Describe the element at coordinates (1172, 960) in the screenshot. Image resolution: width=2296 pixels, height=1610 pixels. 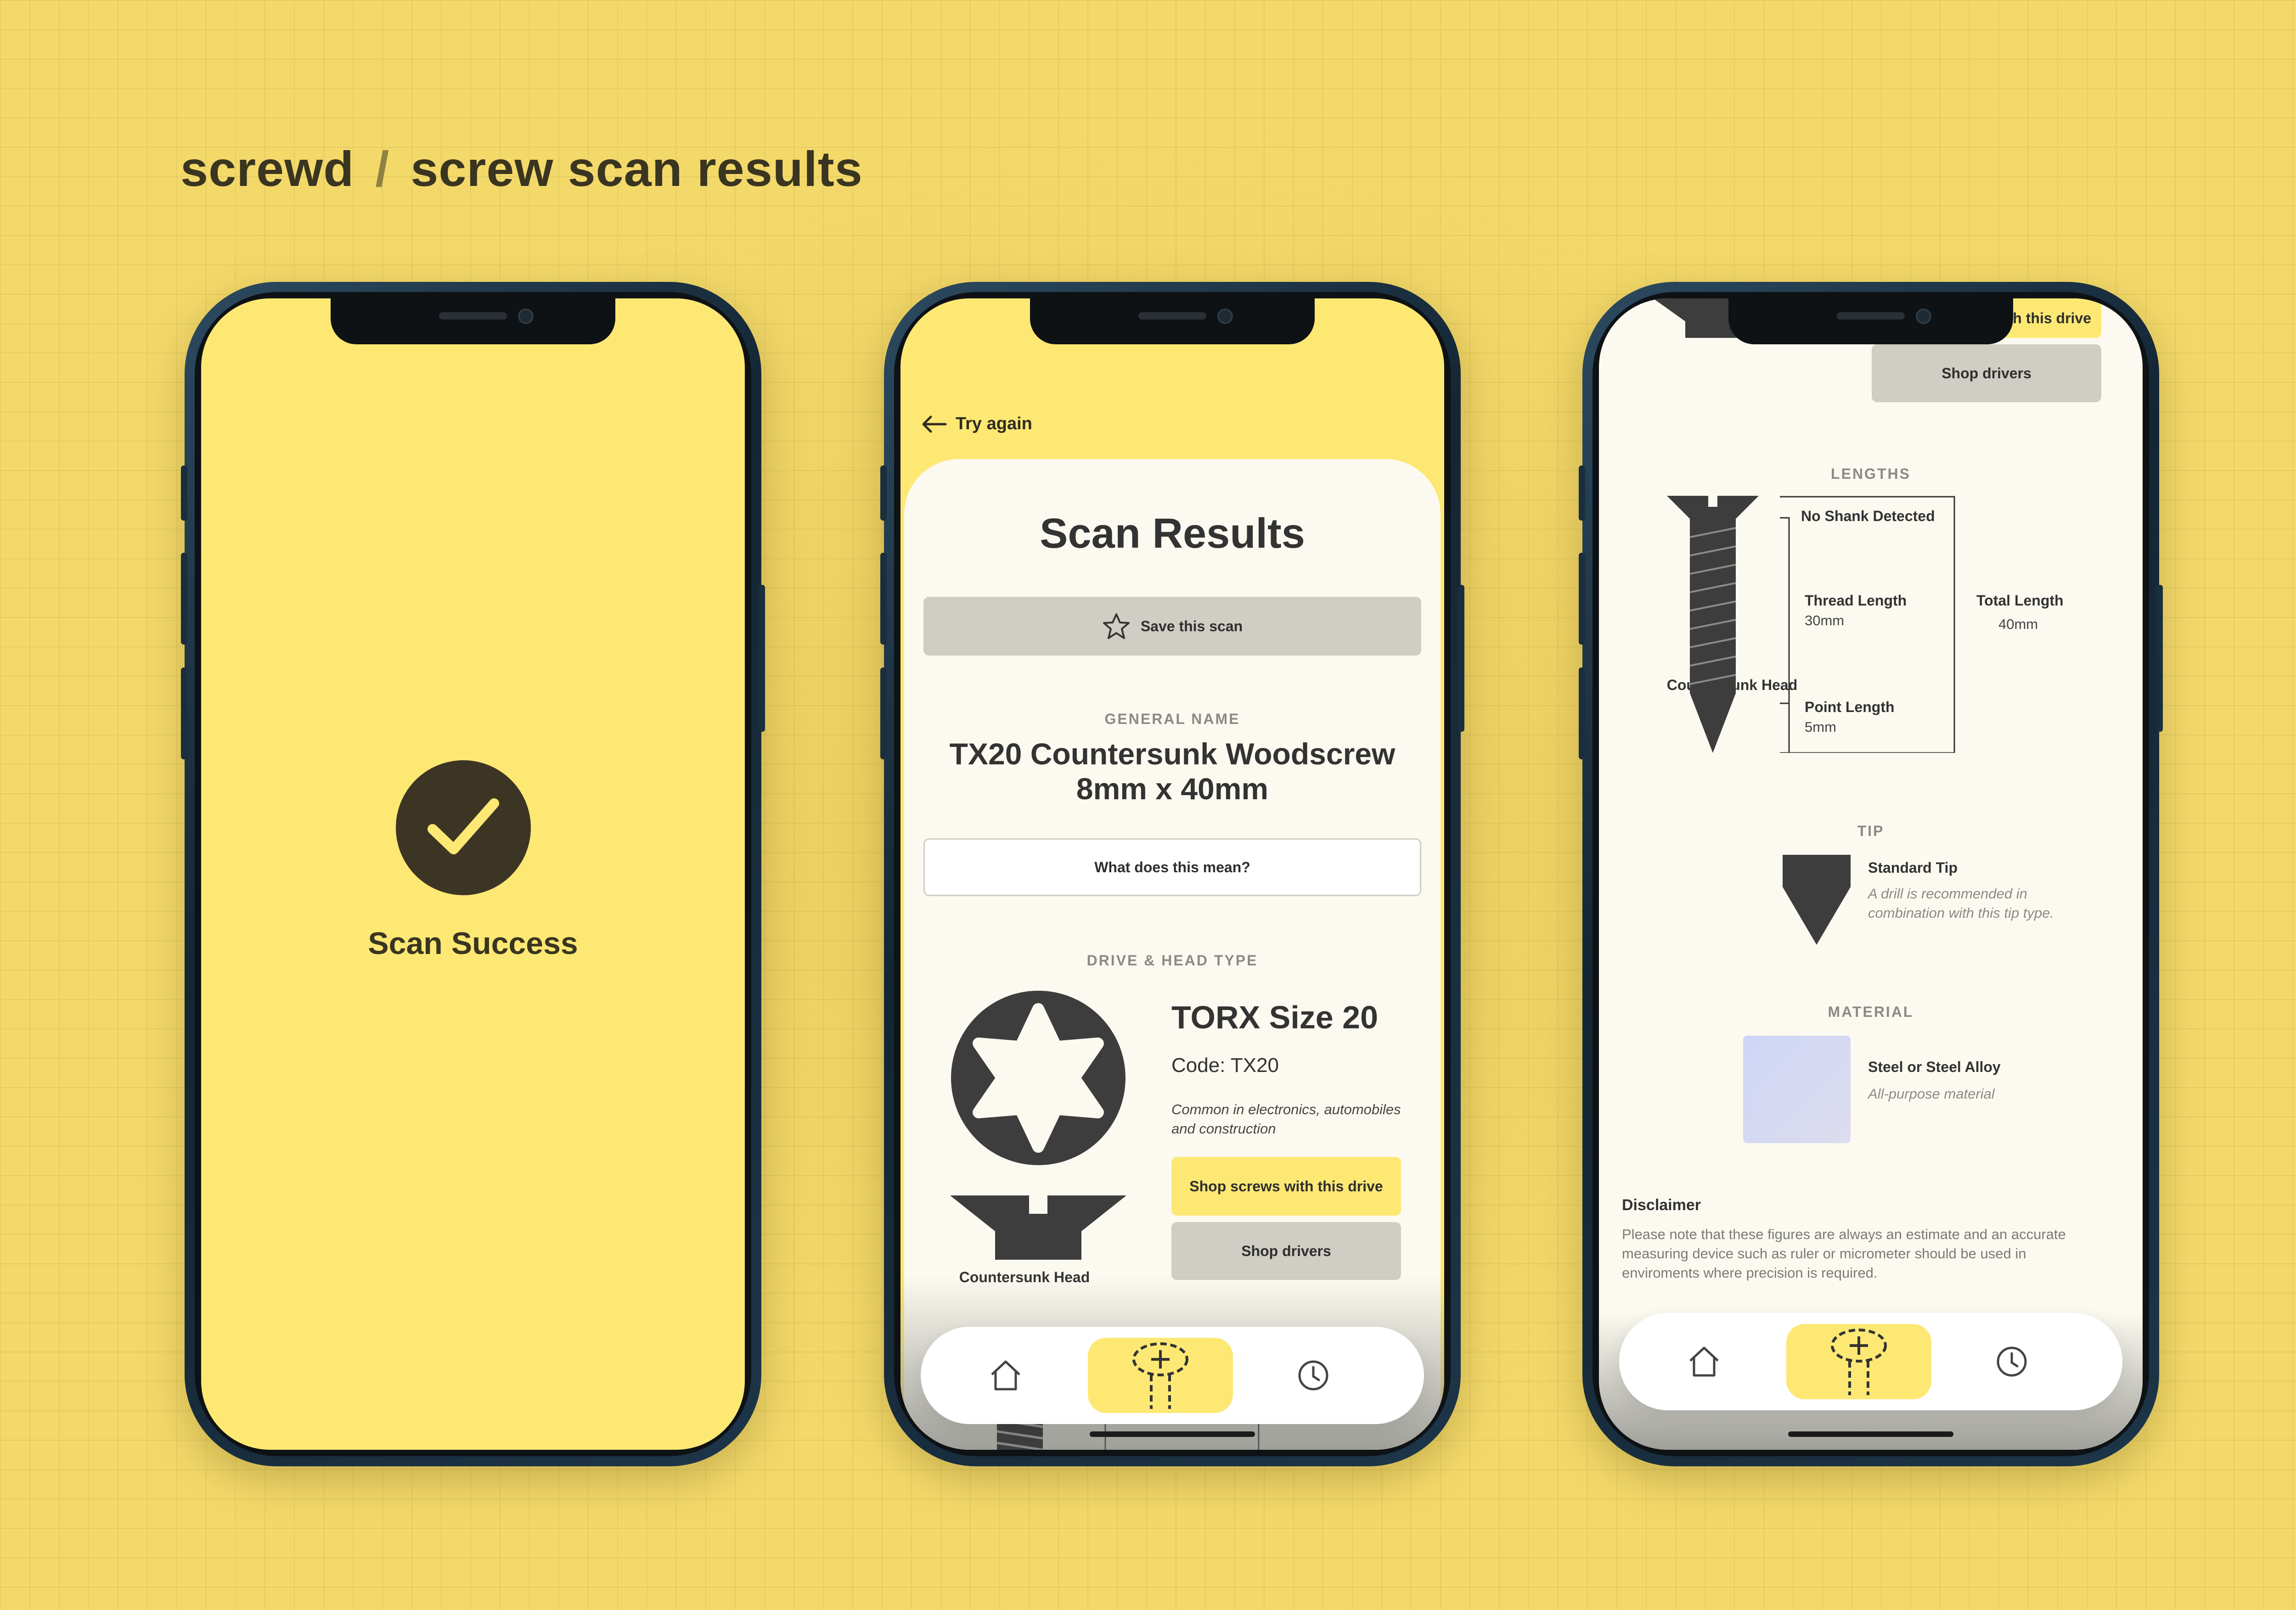
I see `drive-head-label: DRIVE & HEAD TYPE` at that location.